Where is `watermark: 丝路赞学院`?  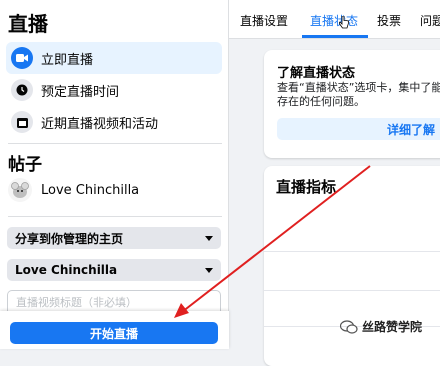 watermark: 丝路赞学院 is located at coordinates (381, 326).